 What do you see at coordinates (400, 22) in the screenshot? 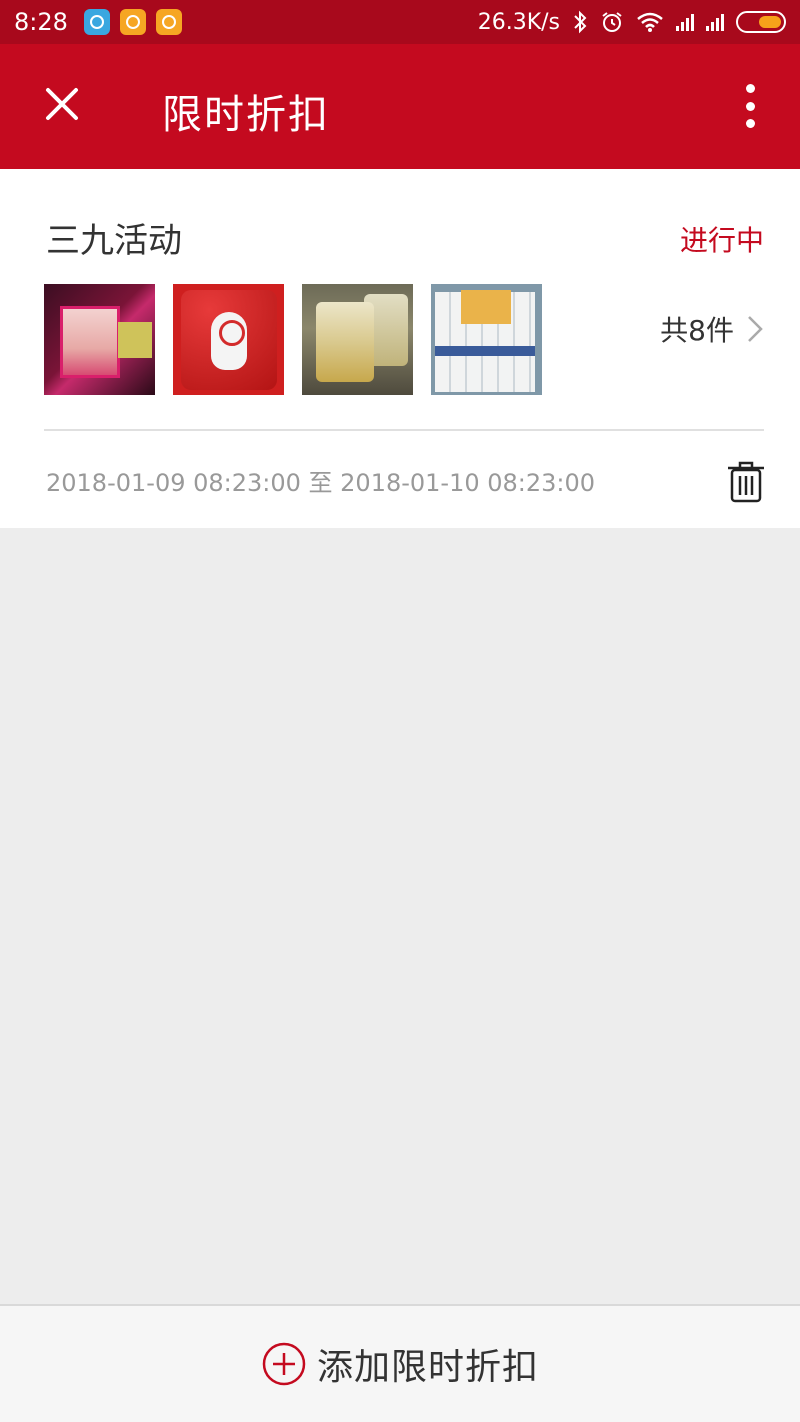
I see `status-bar: 8:28 26.3K/s` at bounding box center [400, 22].